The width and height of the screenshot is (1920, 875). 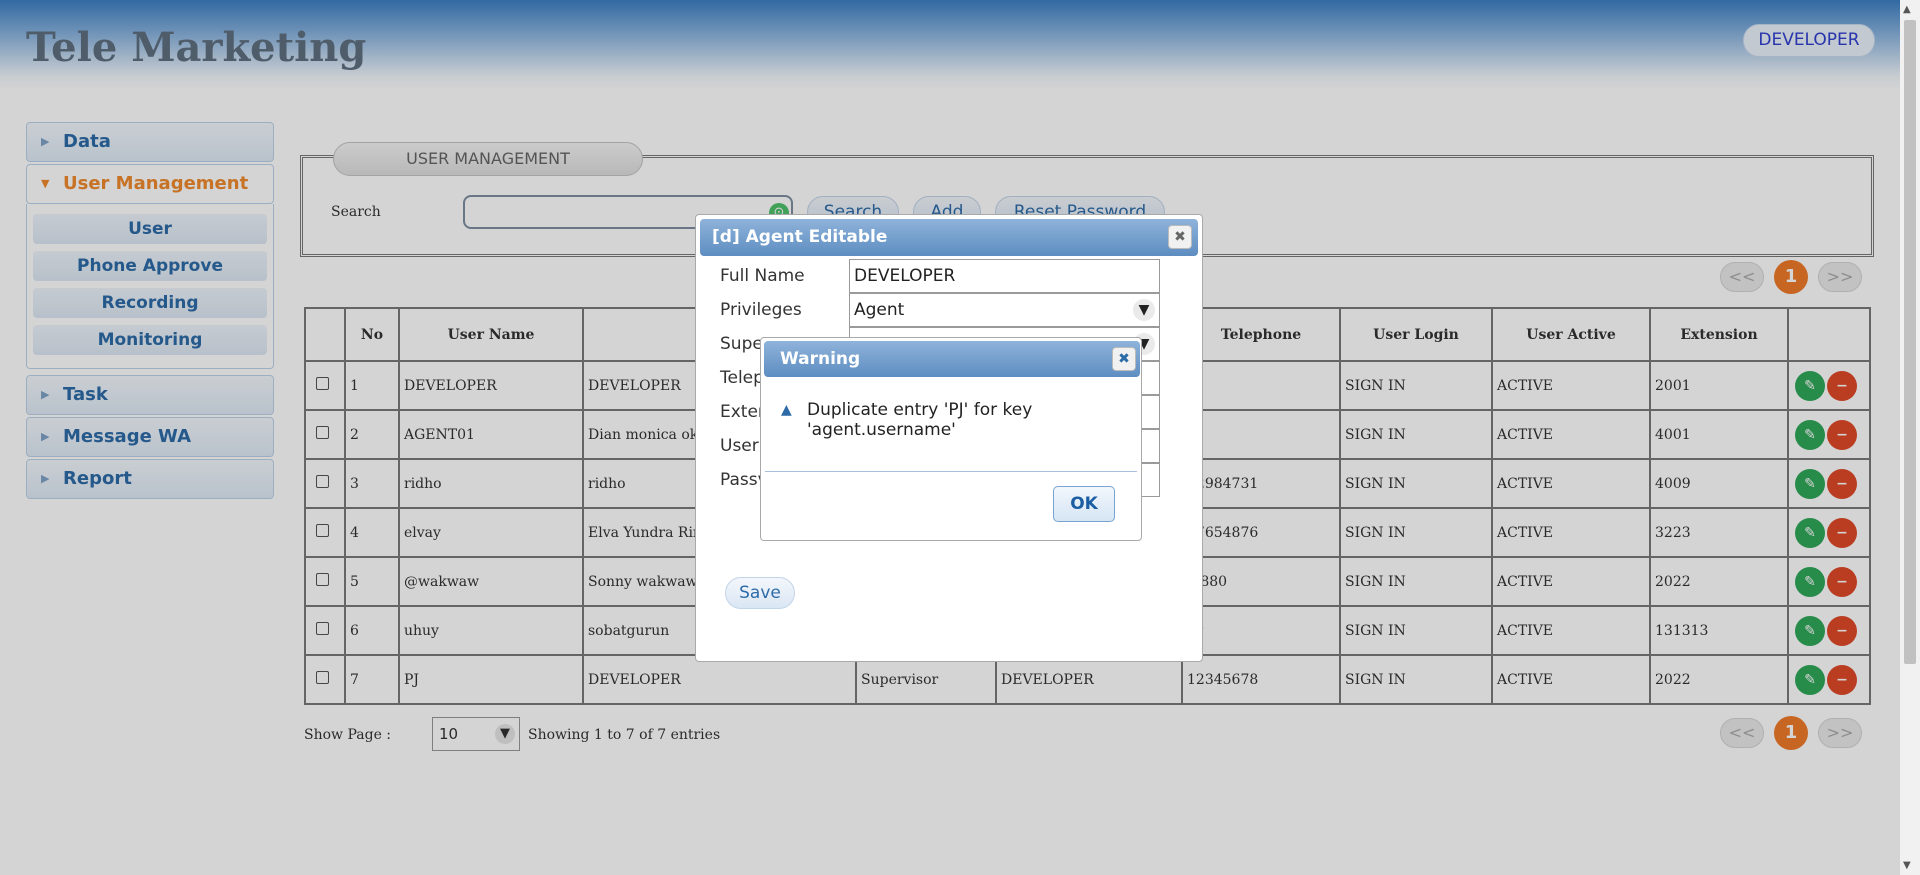 I want to click on warning-title: Warning, so click(x=820, y=359).